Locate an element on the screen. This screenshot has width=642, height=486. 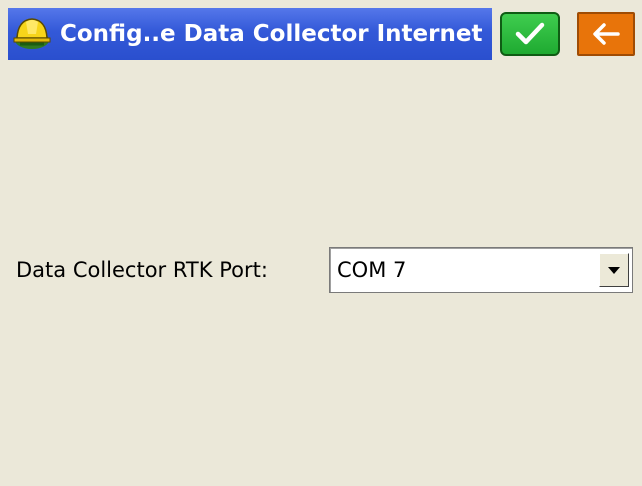
rtk-port-value: COM 7 is located at coordinates (372, 270).